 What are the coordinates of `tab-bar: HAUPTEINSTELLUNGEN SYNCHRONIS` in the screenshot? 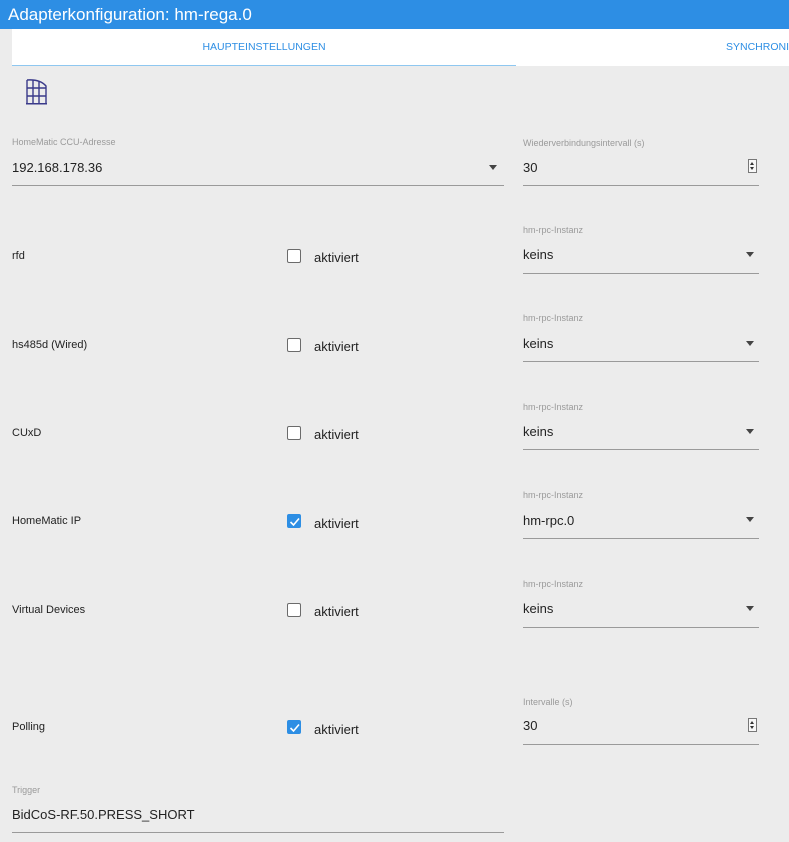 It's located at (400, 47).